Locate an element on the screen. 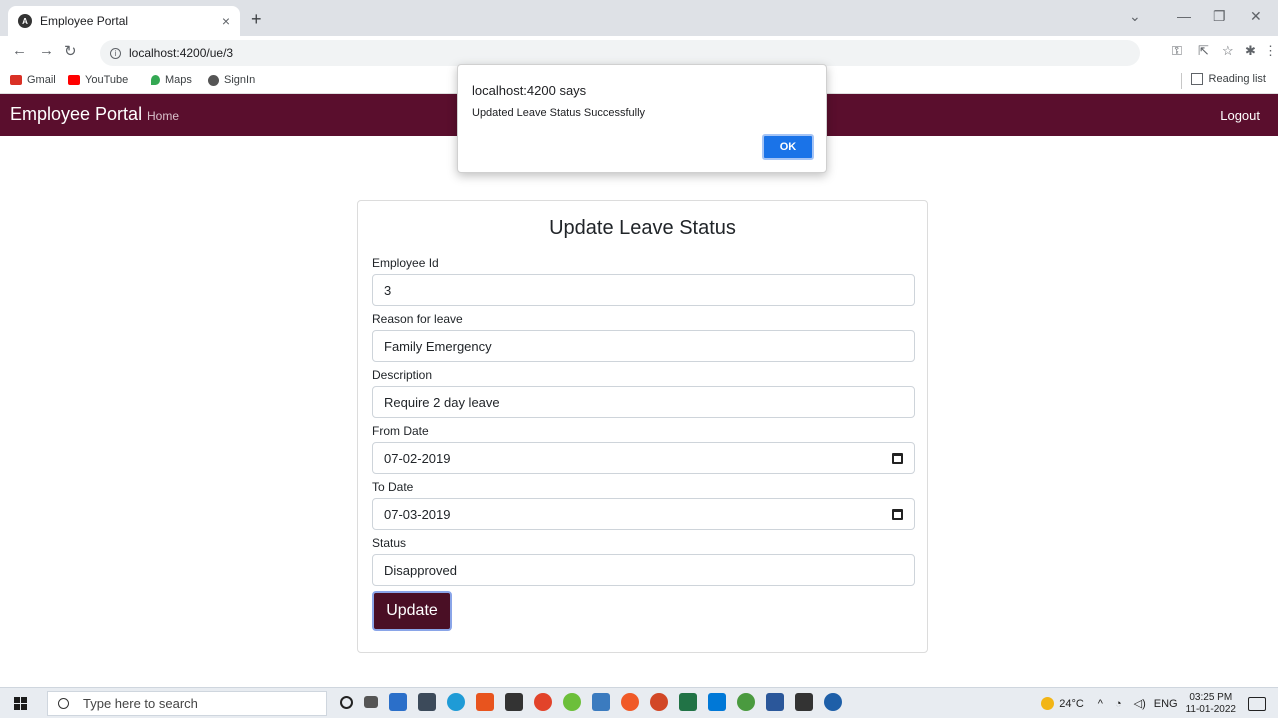  minimize-icon: — is located at coordinates (1184, 16).